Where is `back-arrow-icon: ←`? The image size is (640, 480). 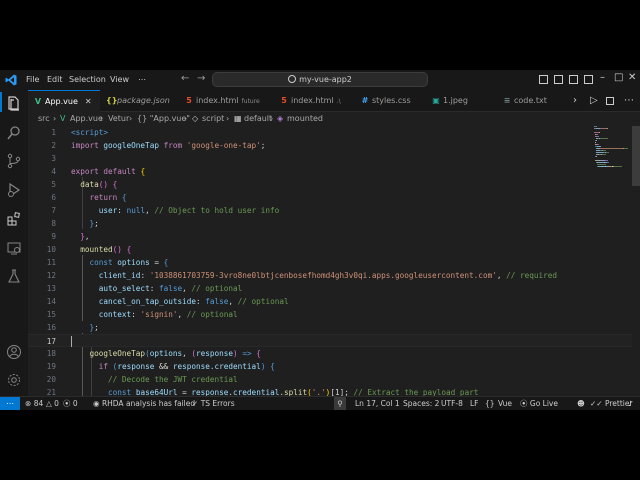 back-arrow-icon: ← is located at coordinates (185, 78).